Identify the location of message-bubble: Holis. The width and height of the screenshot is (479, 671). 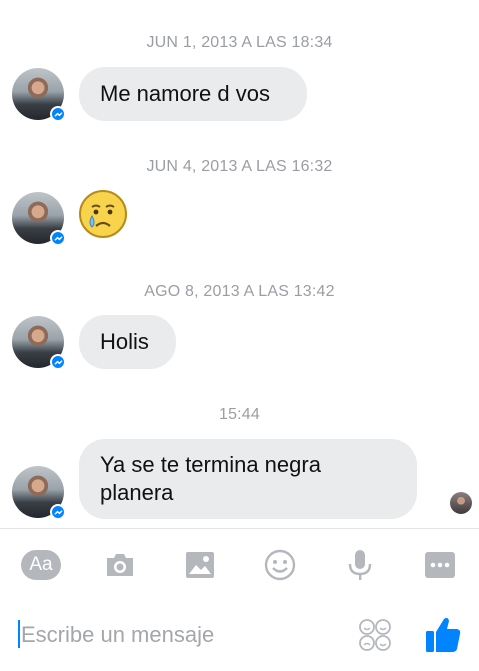
(127, 342).